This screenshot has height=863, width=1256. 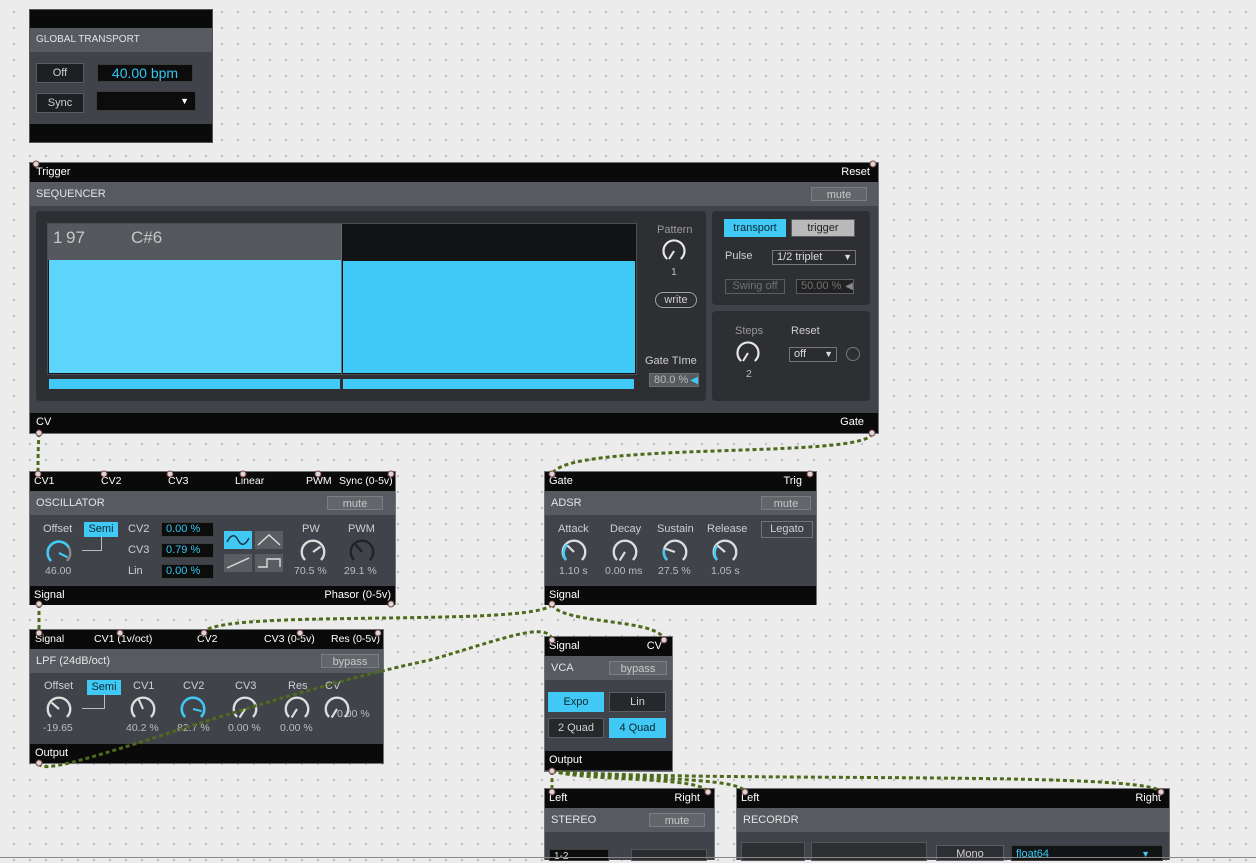 I want to click on swing-button: Swing off, so click(x=755, y=286).